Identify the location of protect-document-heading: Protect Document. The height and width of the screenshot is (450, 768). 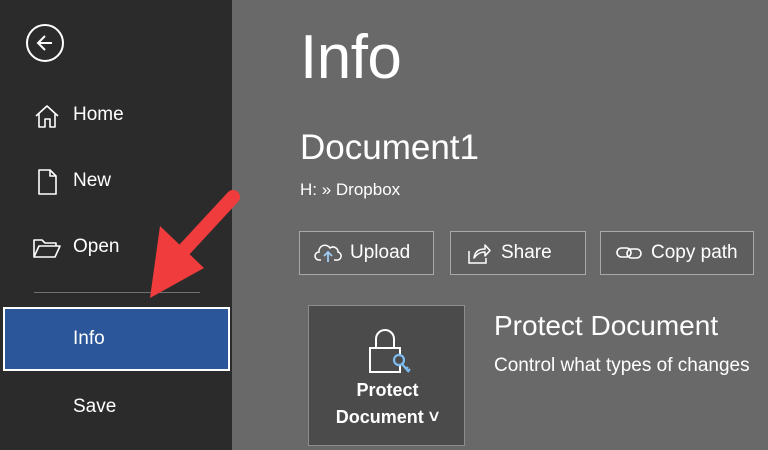
(606, 325).